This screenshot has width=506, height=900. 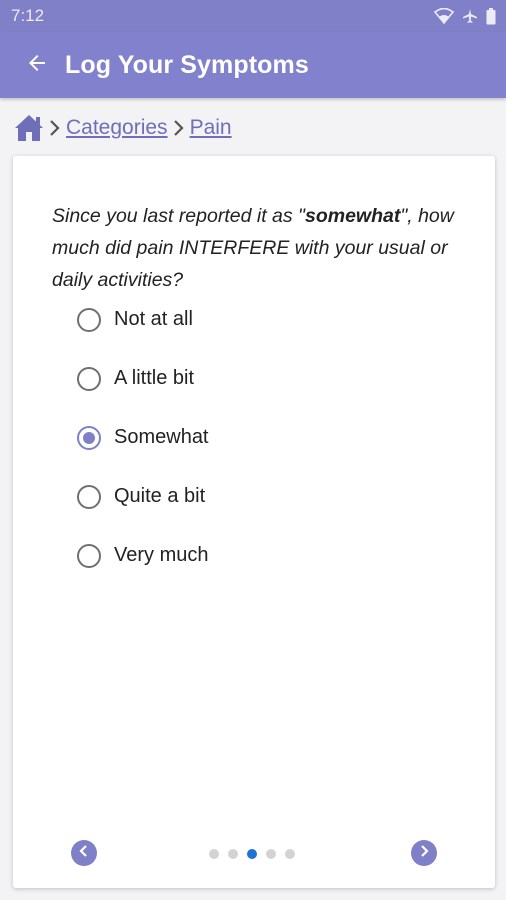 I want to click on battery-icon, so click(x=491, y=16).